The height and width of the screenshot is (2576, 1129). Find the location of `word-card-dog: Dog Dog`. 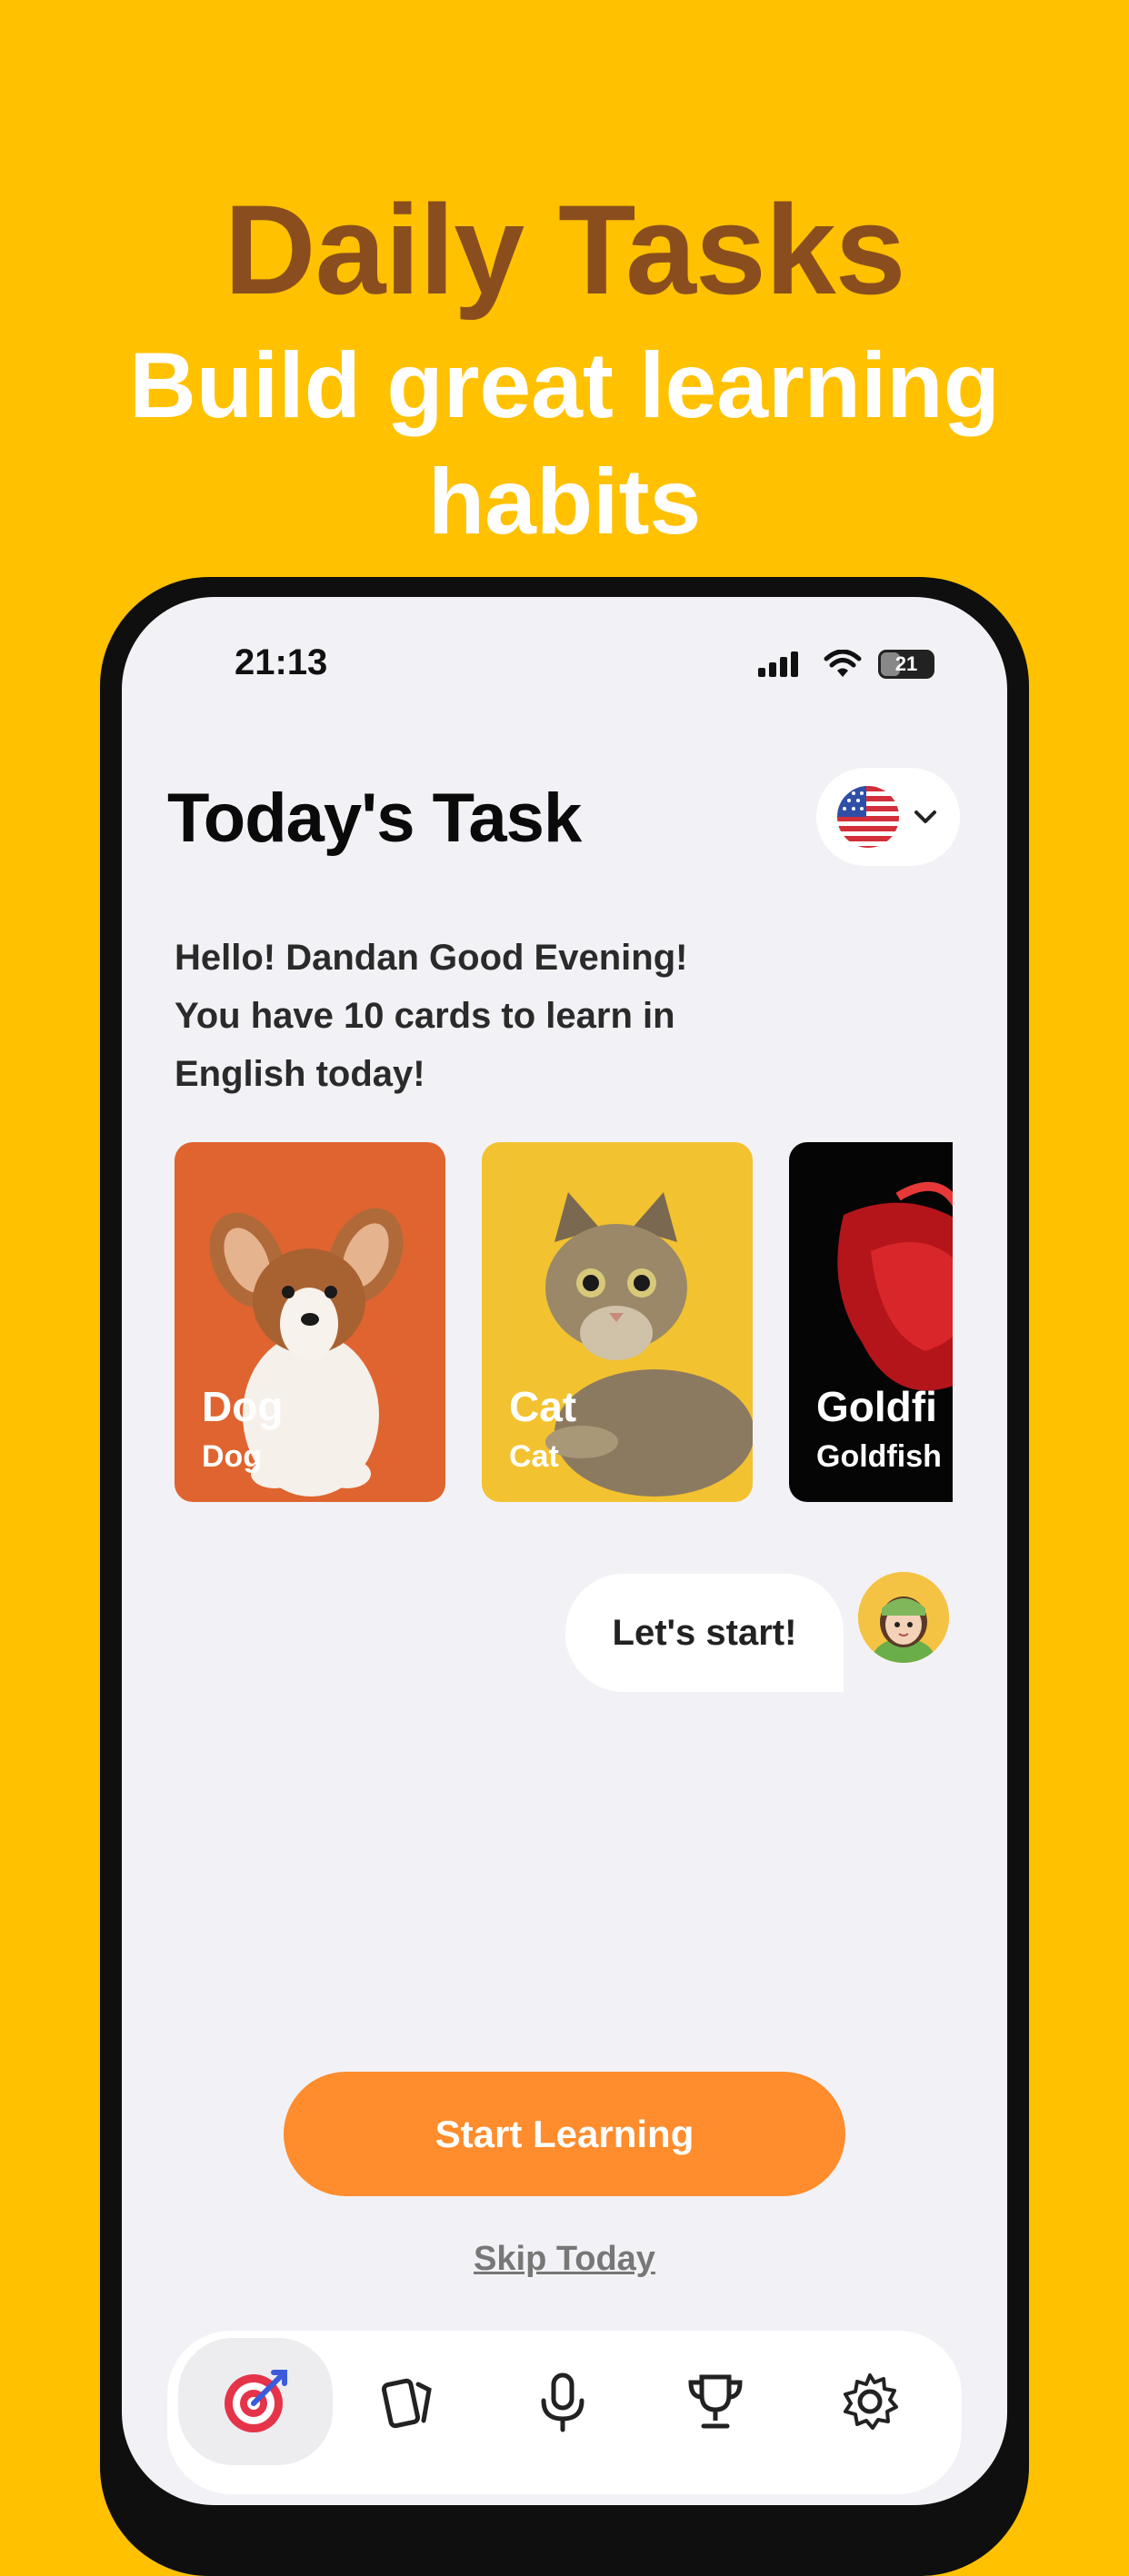

word-card-dog: Dog Dog is located at coordinates (310, 1322).